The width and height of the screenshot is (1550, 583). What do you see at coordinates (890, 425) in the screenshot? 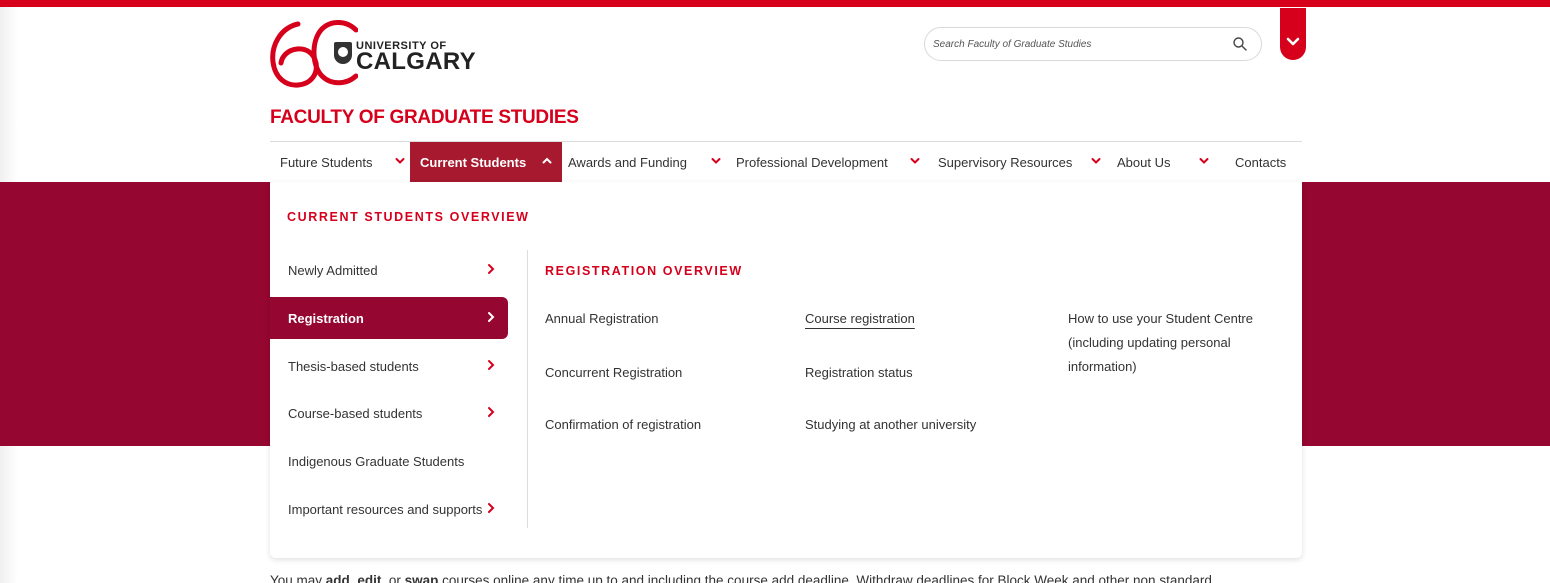
I see `link-studying-at-another-university: Studying at another university` at bounding box center [890, 425].